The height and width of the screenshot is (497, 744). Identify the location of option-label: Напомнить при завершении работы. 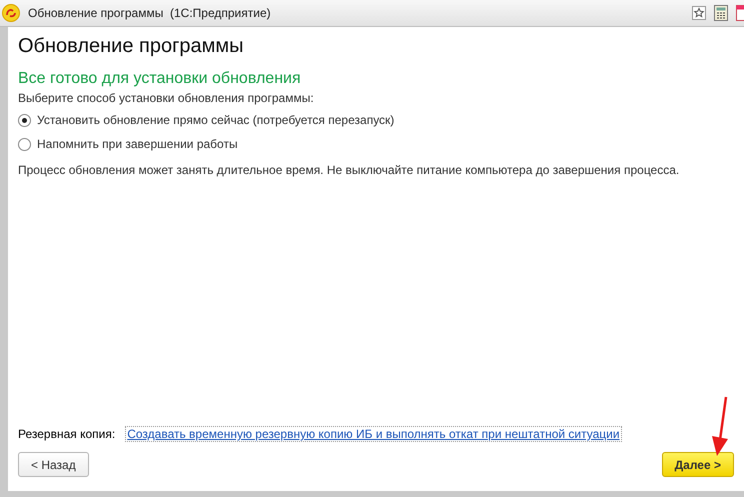
(137, 144).